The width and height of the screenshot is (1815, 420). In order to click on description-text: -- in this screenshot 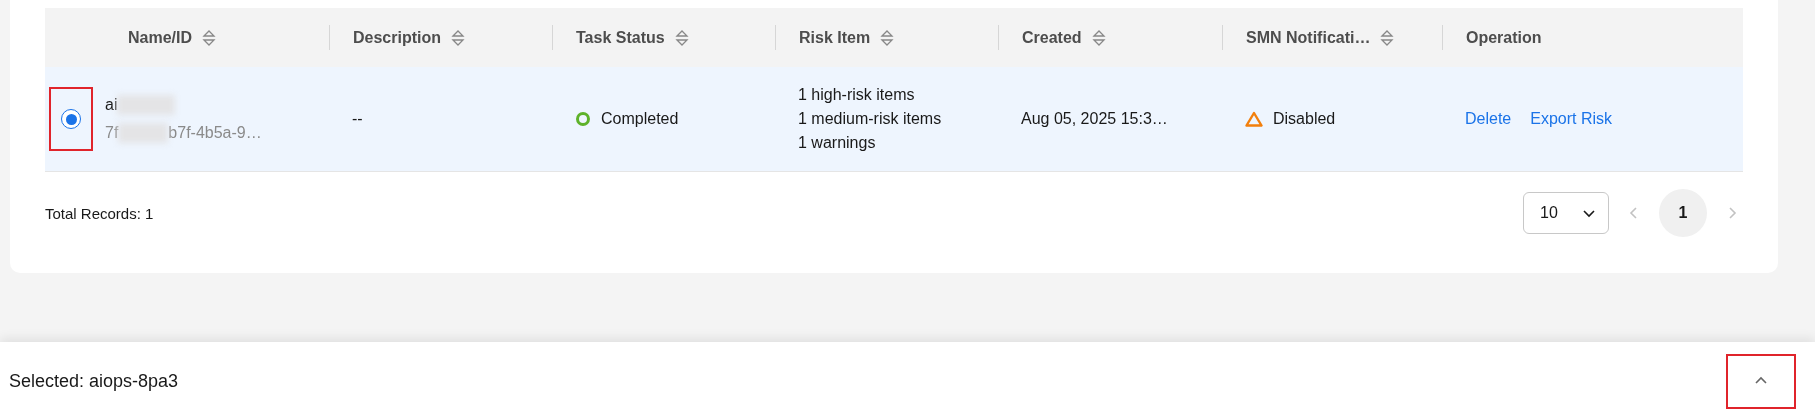, I will do `click(357, 119)`.